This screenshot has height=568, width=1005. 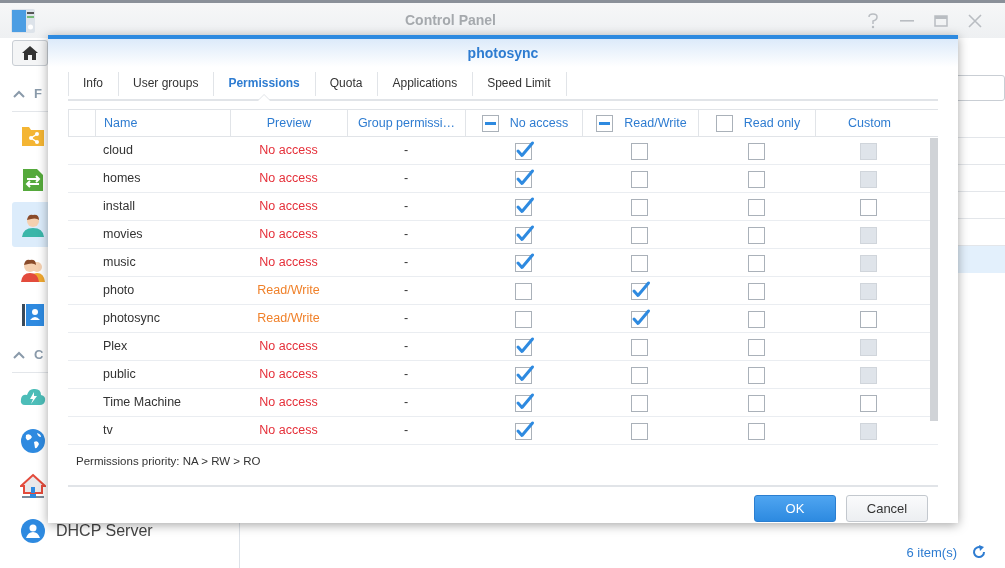 What do you see at coordinates (142, 402) in the screenshot?
I see `table-cell: Time Machine` at bounding box center [142, 402].